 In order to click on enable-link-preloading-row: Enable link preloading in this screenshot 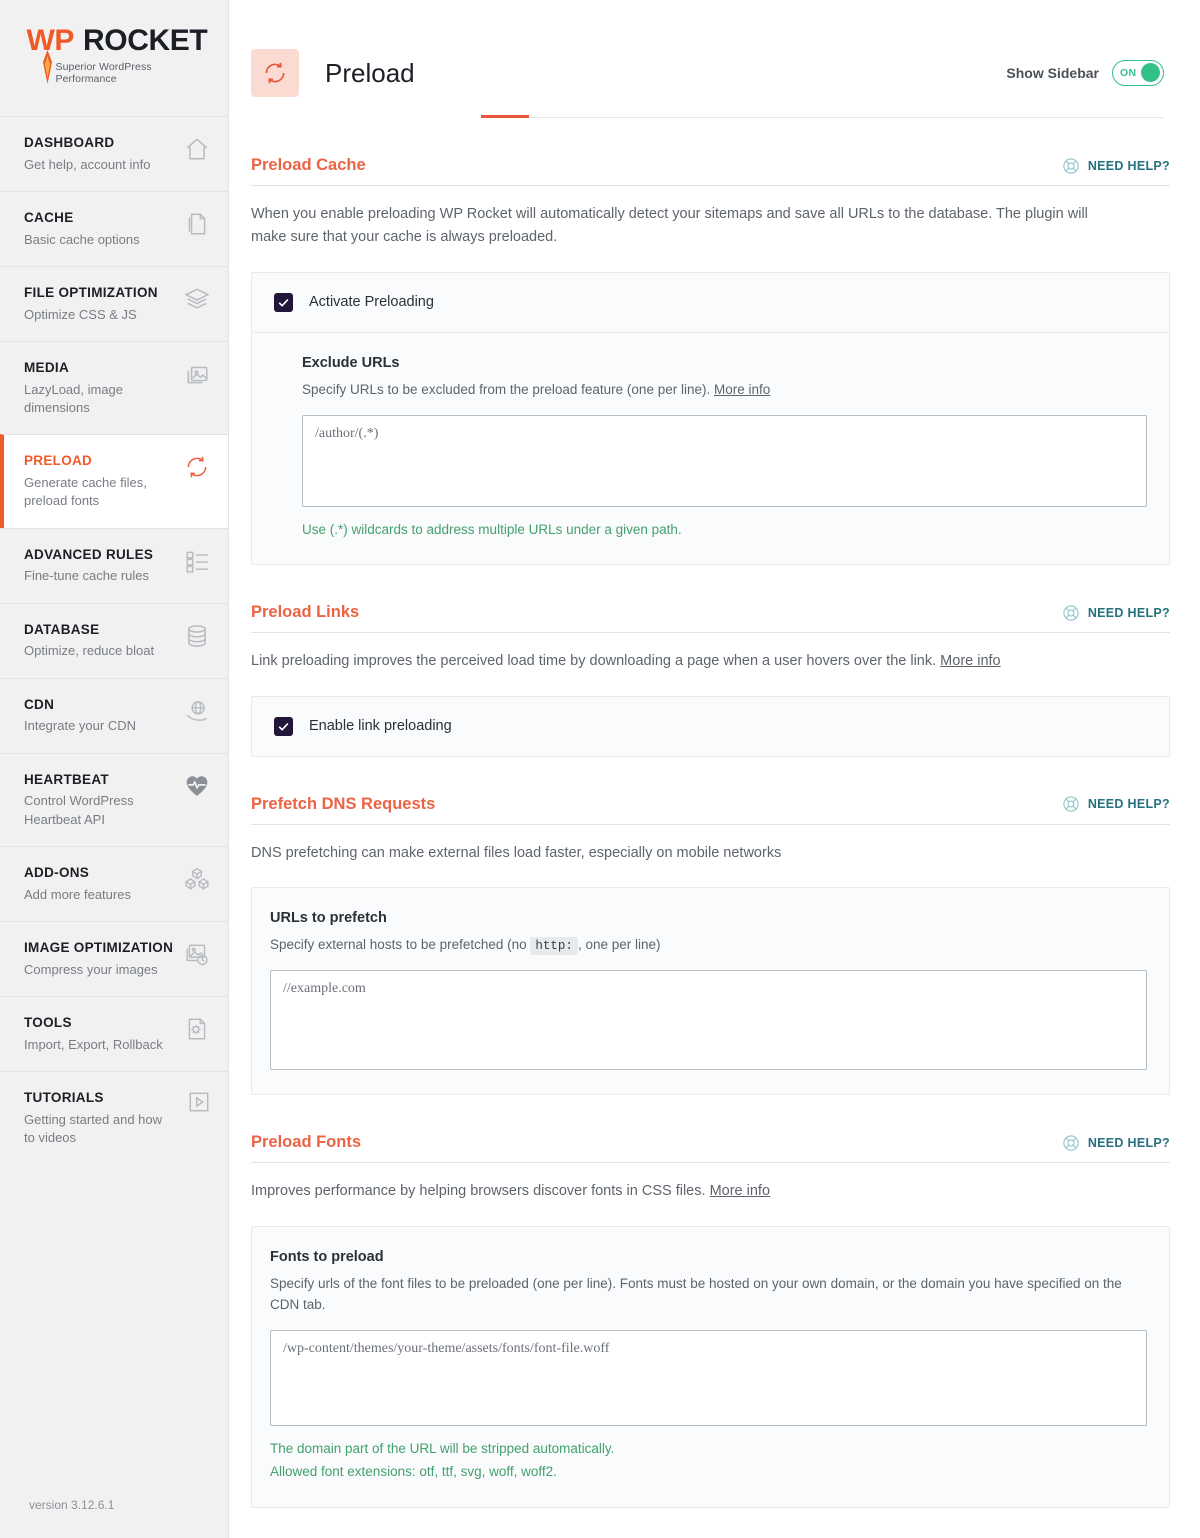, I will do `click(710, 726)`.